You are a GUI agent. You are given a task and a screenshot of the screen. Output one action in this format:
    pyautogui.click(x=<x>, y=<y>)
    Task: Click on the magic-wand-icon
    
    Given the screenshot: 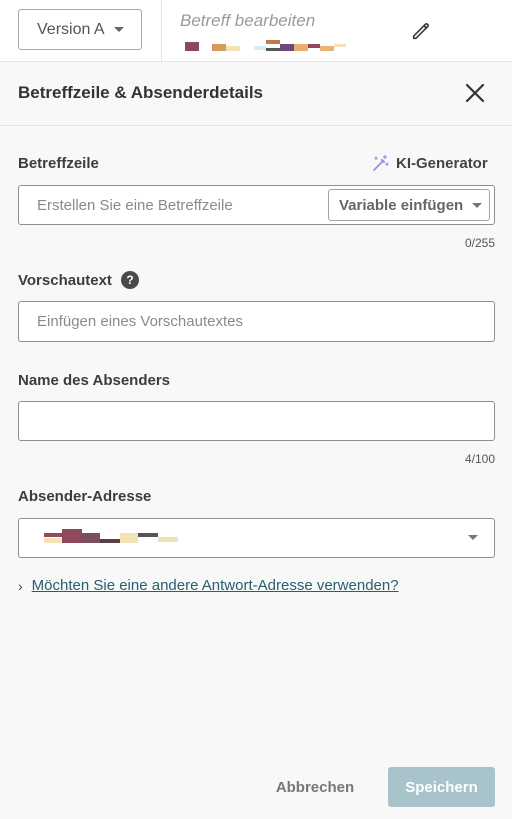 What is the action you would take?
    pyautogui.click(x=381, y=162)
    